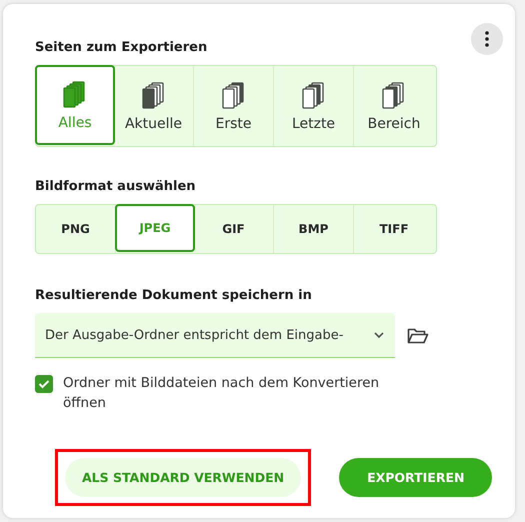  What do you see at coordinates (487, 39) in the screenshot?
I see `more-options-icon` at bounding box center [487, 39].